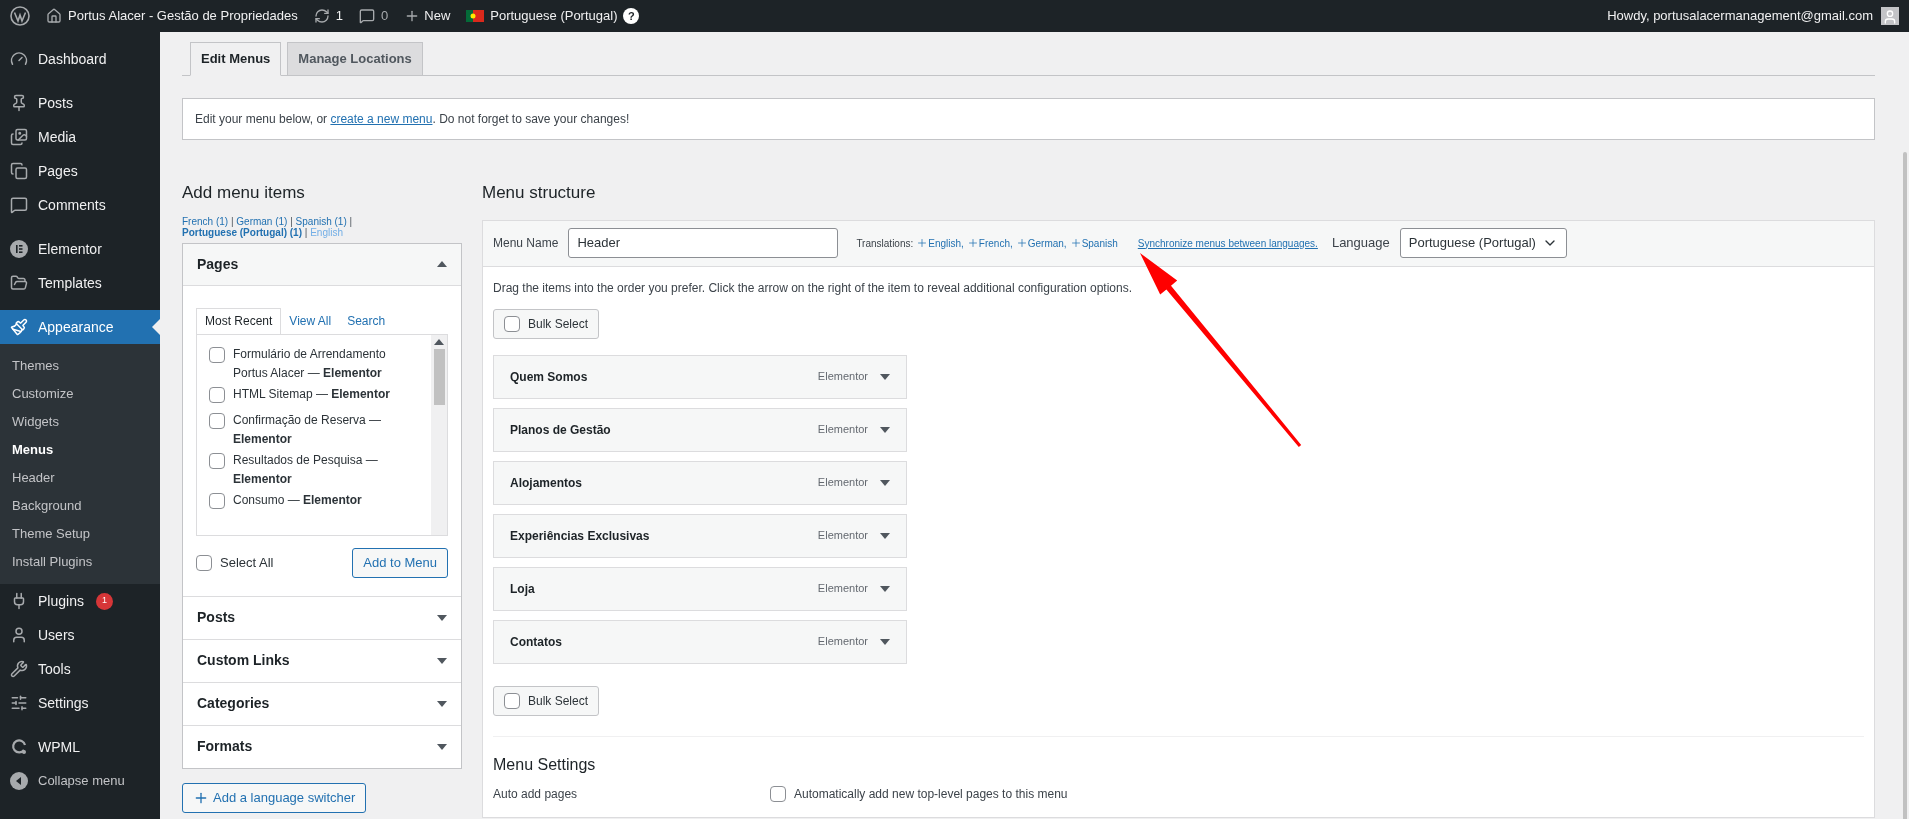 This screenshot has height=819, width=1909. What do you see at coordinates (439, 376) in the screenshot?
I see `scrollbar-thumb` at bounding box center [439, 376].